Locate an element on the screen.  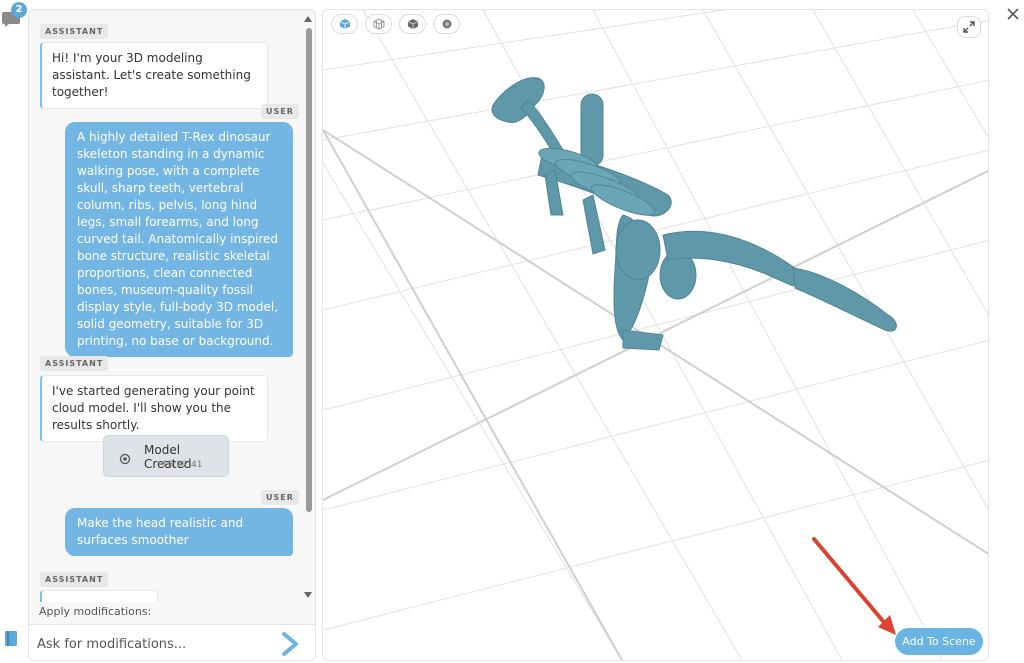
viewport-toolbar is located at coordinates (395, 25).